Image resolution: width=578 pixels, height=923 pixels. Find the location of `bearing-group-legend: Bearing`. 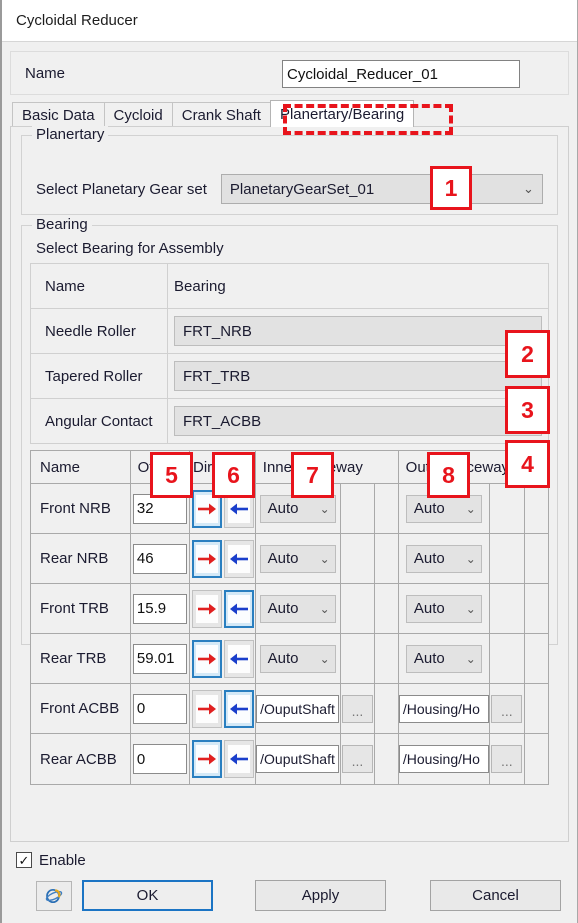

bearing-group-legend: Bearing is located at coordinates (62, 224).